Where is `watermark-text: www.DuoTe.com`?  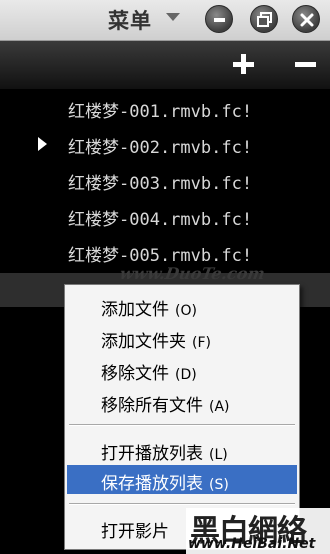
watermark-text: www.DuoTe.com is located at coordinates (192, 273).